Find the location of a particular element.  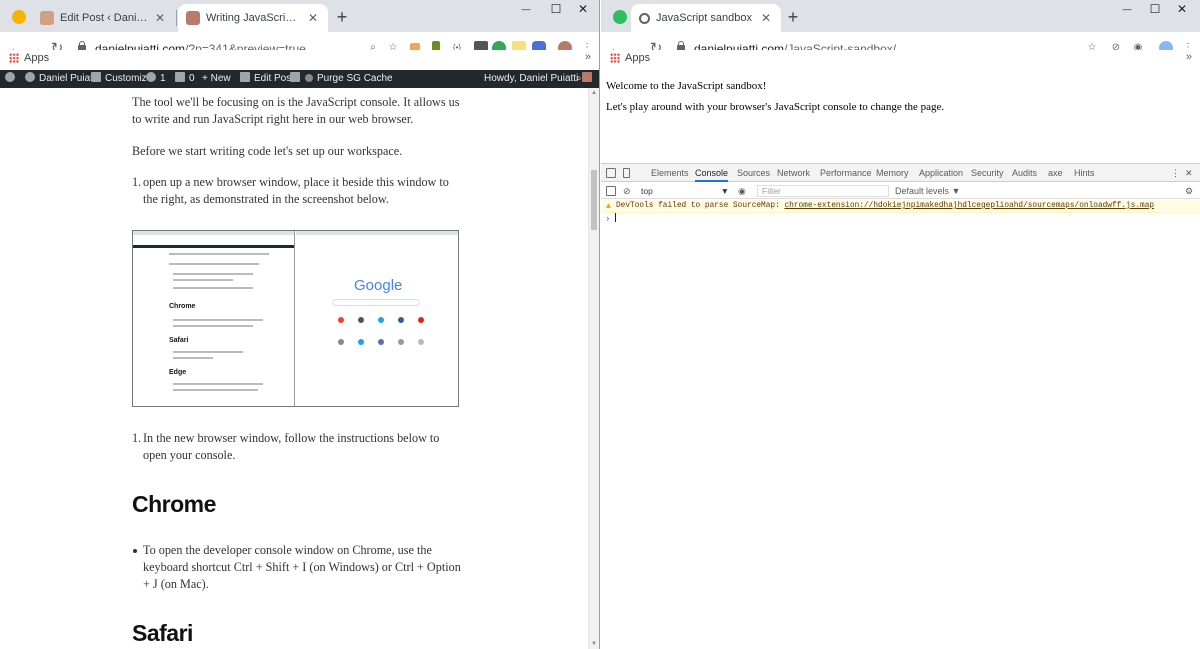

screenshot-heading: Chrome is located at coordinates (182, 306).